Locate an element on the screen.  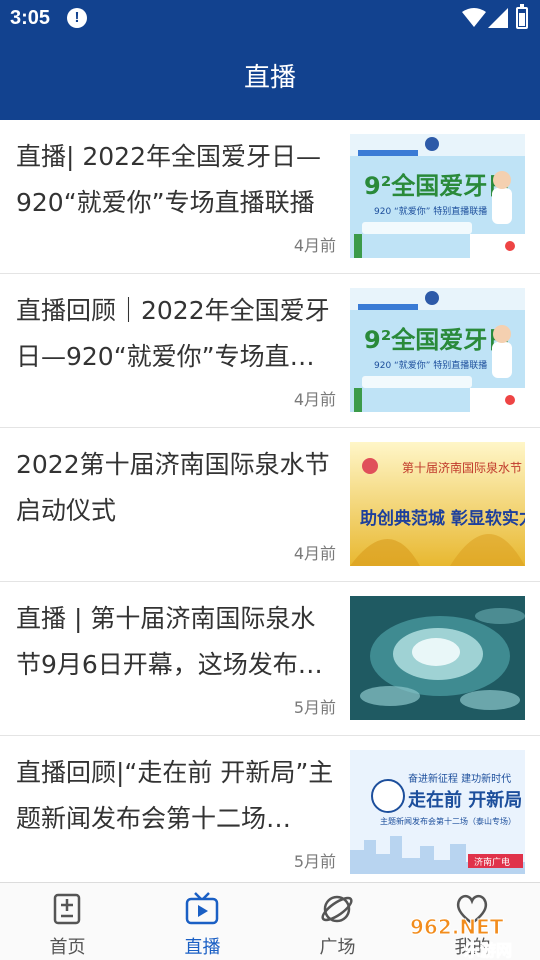
page-title: 直播 is located at coordinates (269, 78).